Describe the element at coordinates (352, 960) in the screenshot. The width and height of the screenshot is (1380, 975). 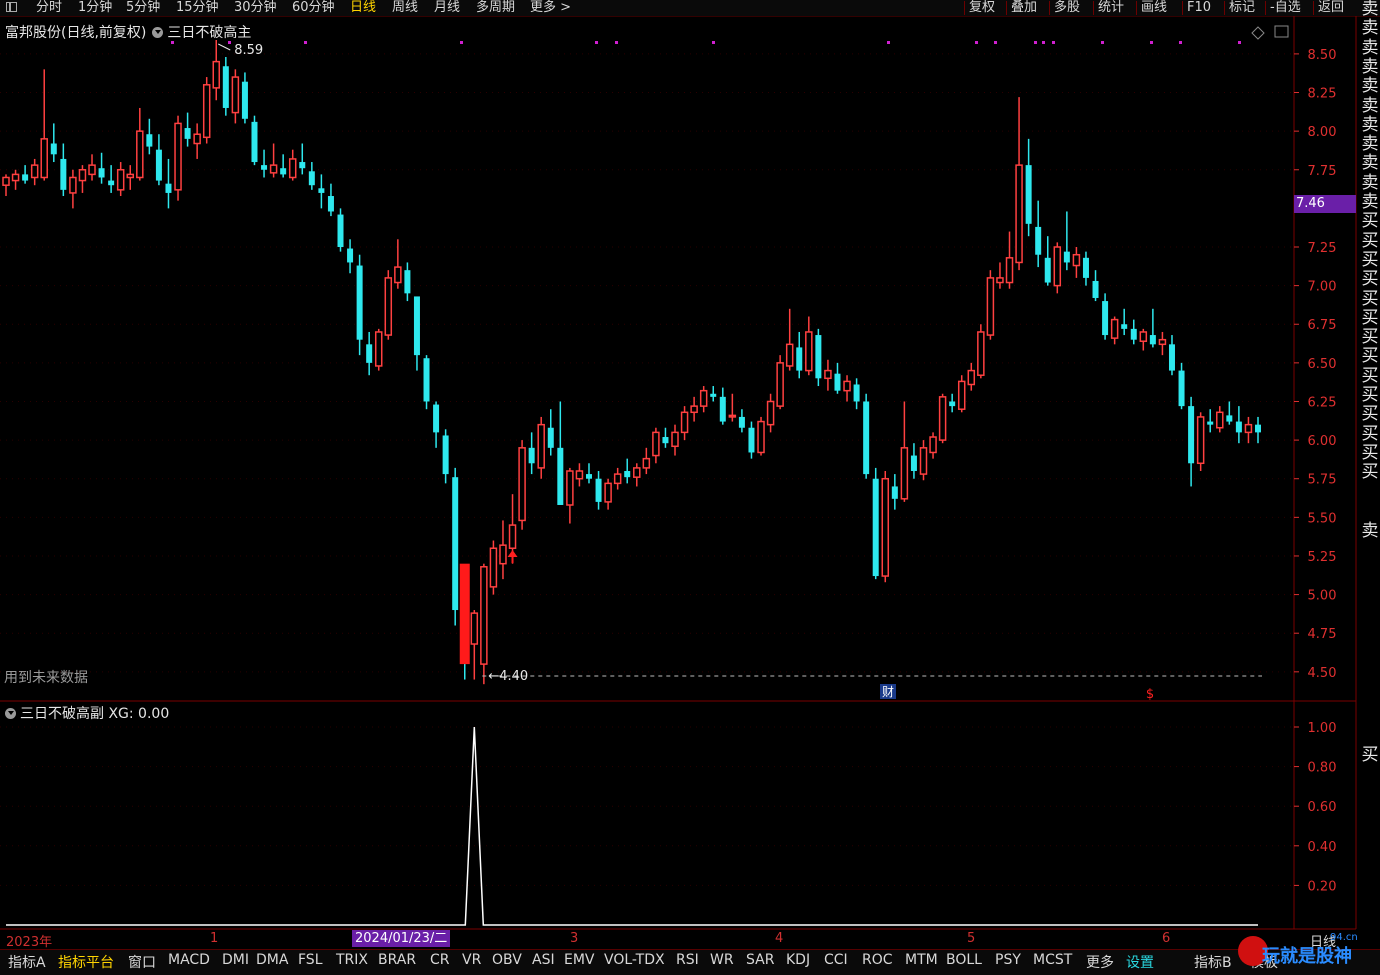
I see `indicator-7: TRIX` at that location.